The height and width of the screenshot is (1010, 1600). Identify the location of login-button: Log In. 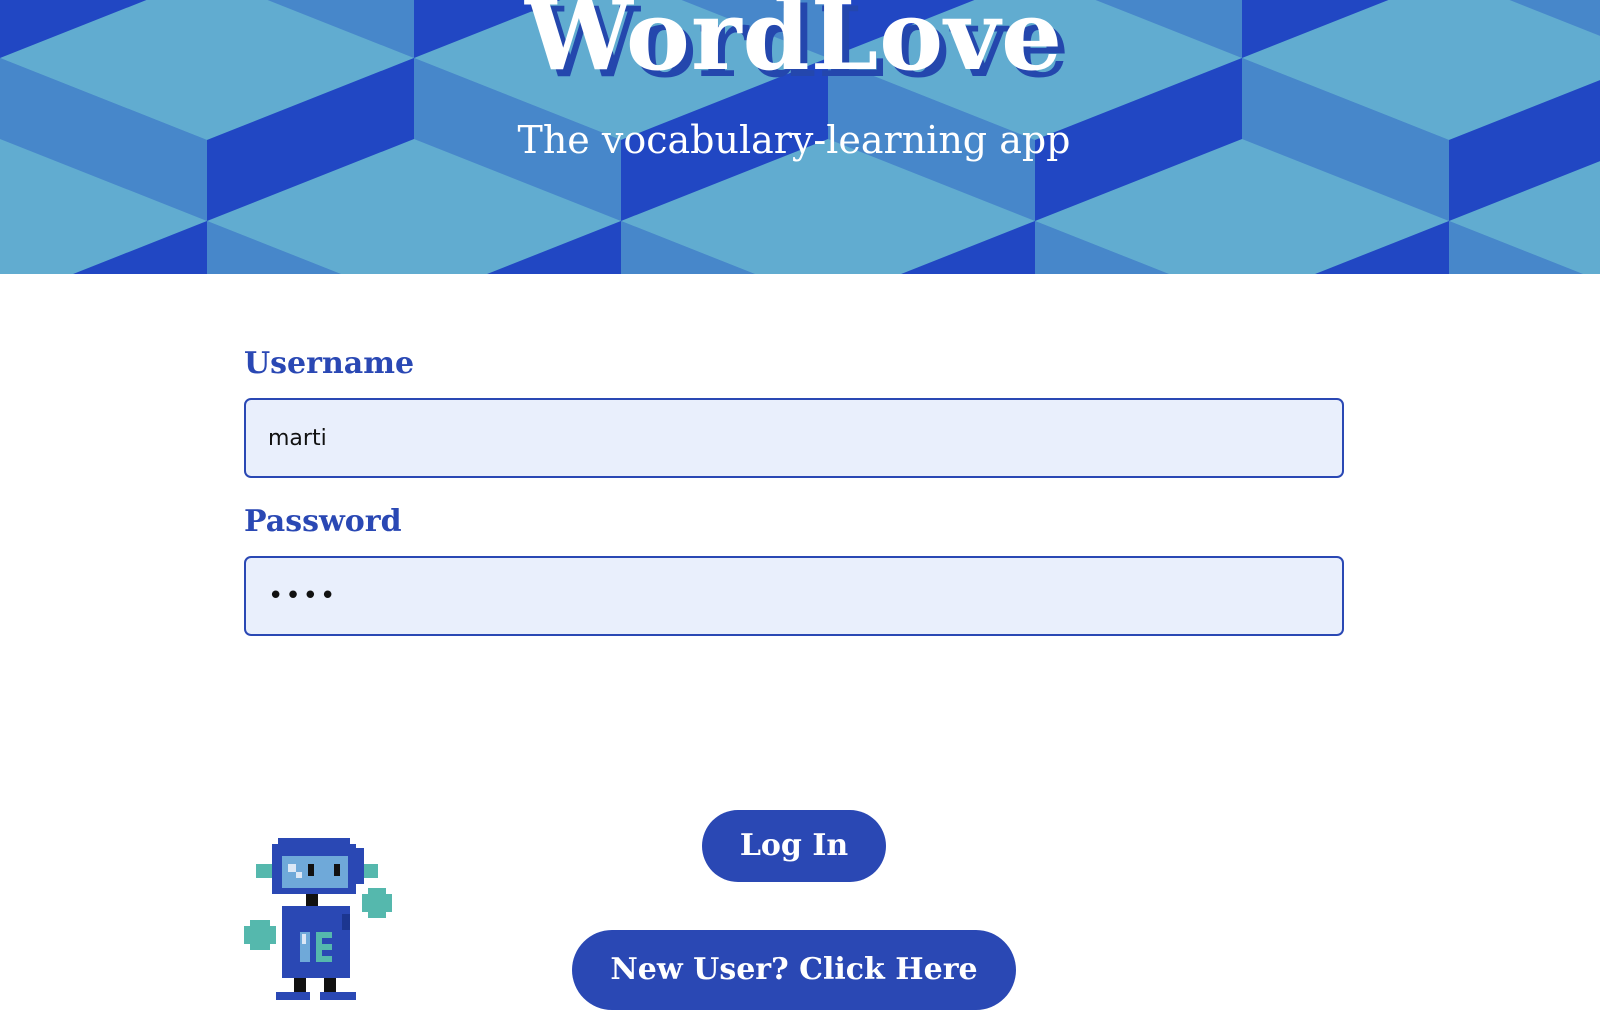
(794, 846).